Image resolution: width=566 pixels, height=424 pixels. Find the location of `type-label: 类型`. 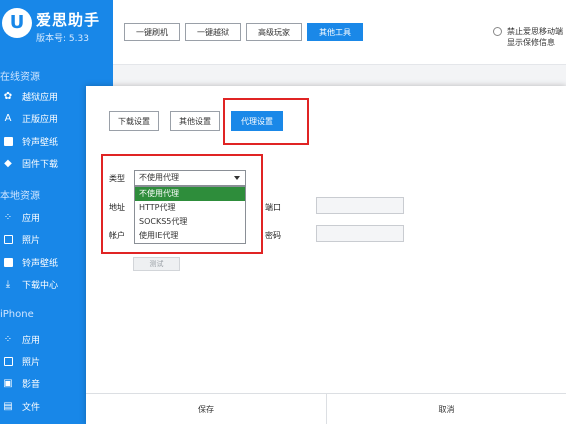

type-label: 类型 is located at coordinates (117, 178).